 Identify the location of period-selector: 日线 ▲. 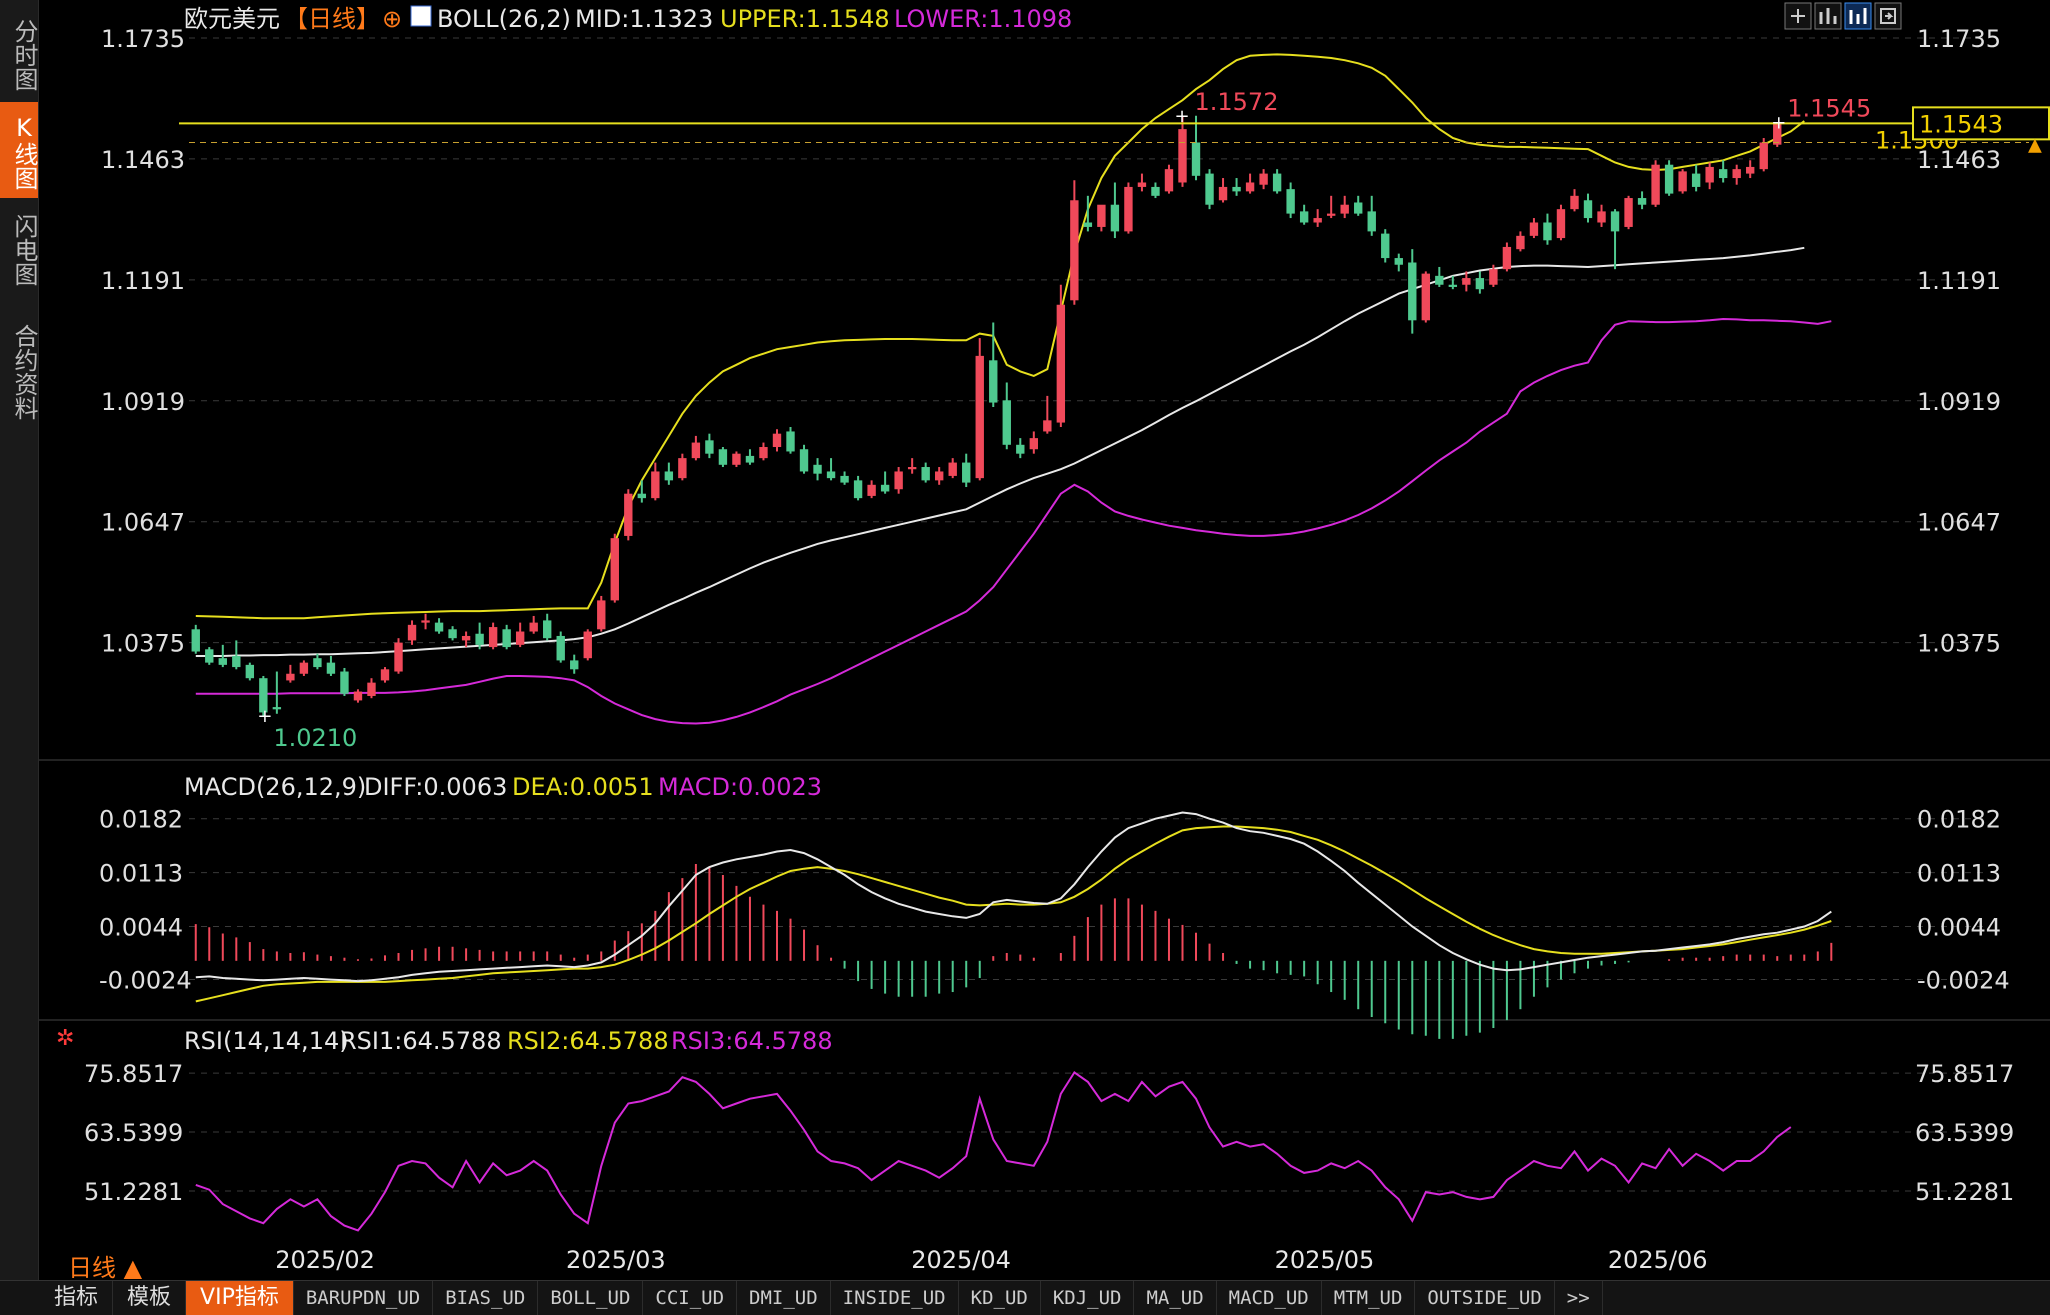
(105, 1265).